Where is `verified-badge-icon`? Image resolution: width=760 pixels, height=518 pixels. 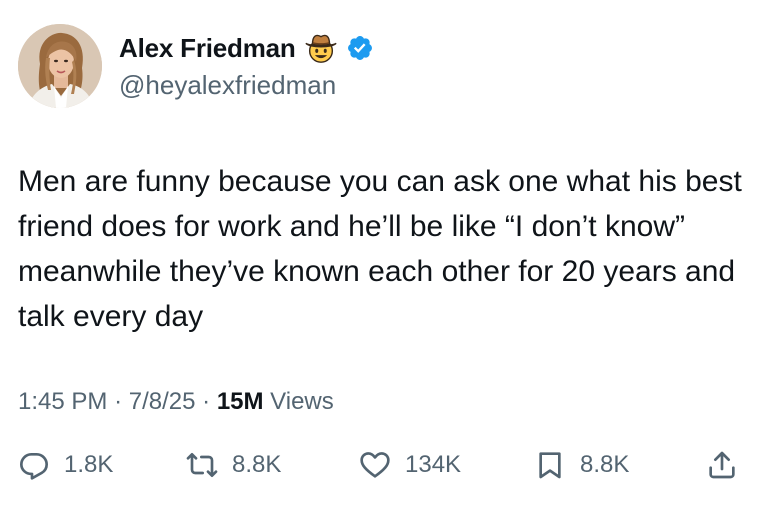 verified-badge-icon is located at coordinates (360, 48).